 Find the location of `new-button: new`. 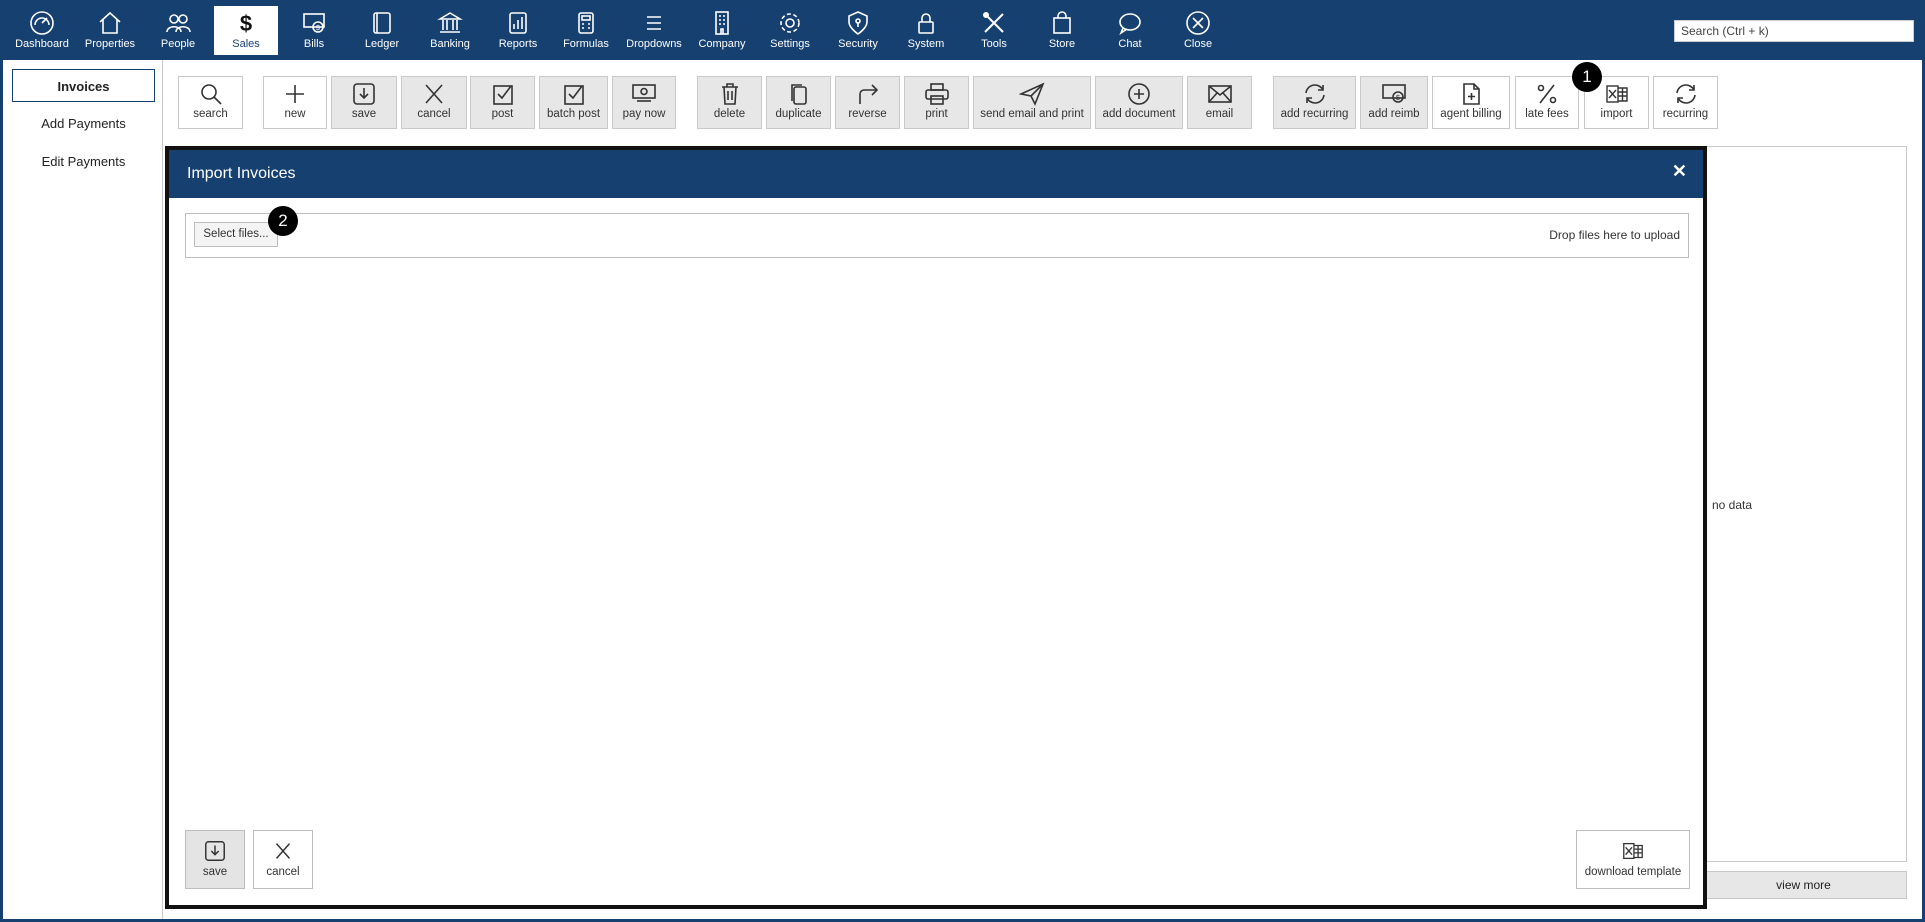

new-button: new is located at coordinates (295, 102).